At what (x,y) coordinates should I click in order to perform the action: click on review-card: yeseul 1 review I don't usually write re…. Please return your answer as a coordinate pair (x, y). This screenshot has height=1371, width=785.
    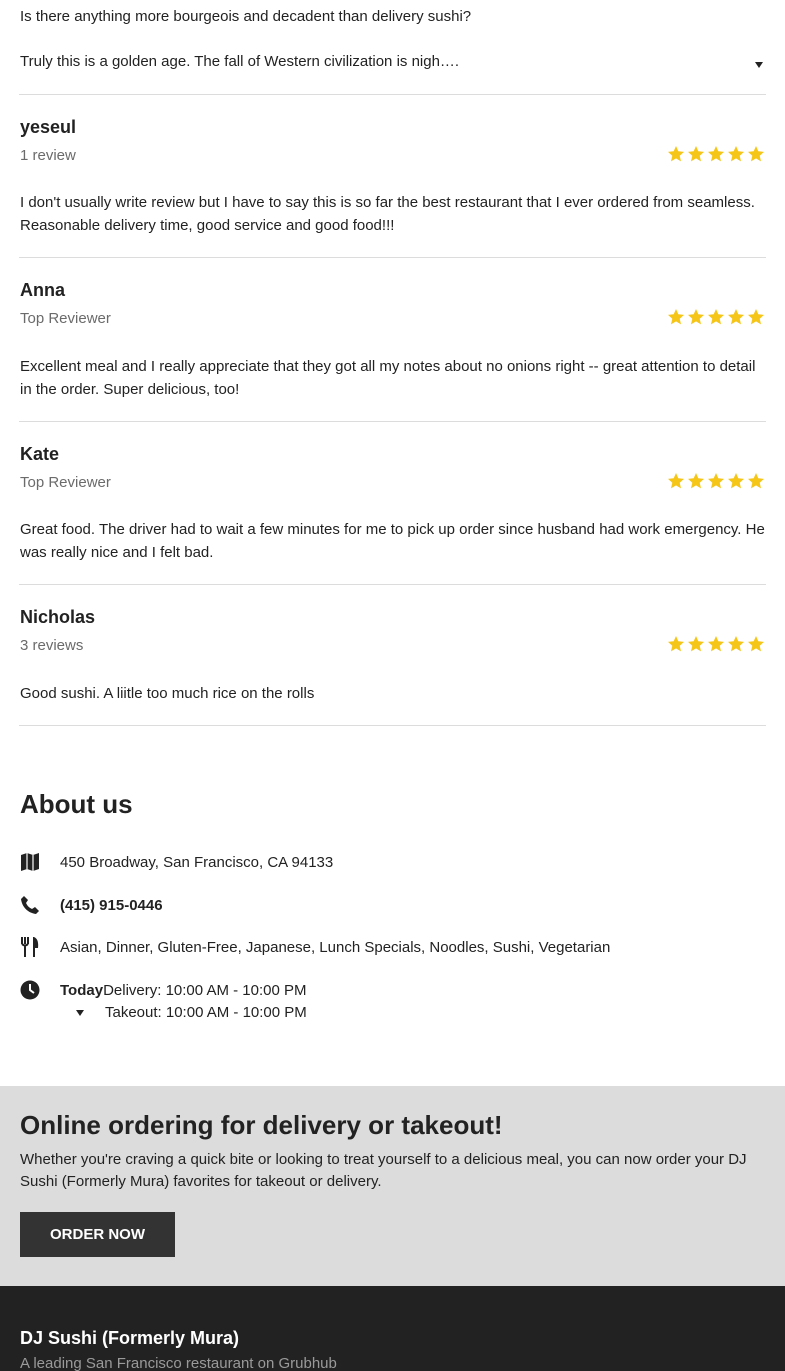
    Looking at the image, I should click on (392, 187).